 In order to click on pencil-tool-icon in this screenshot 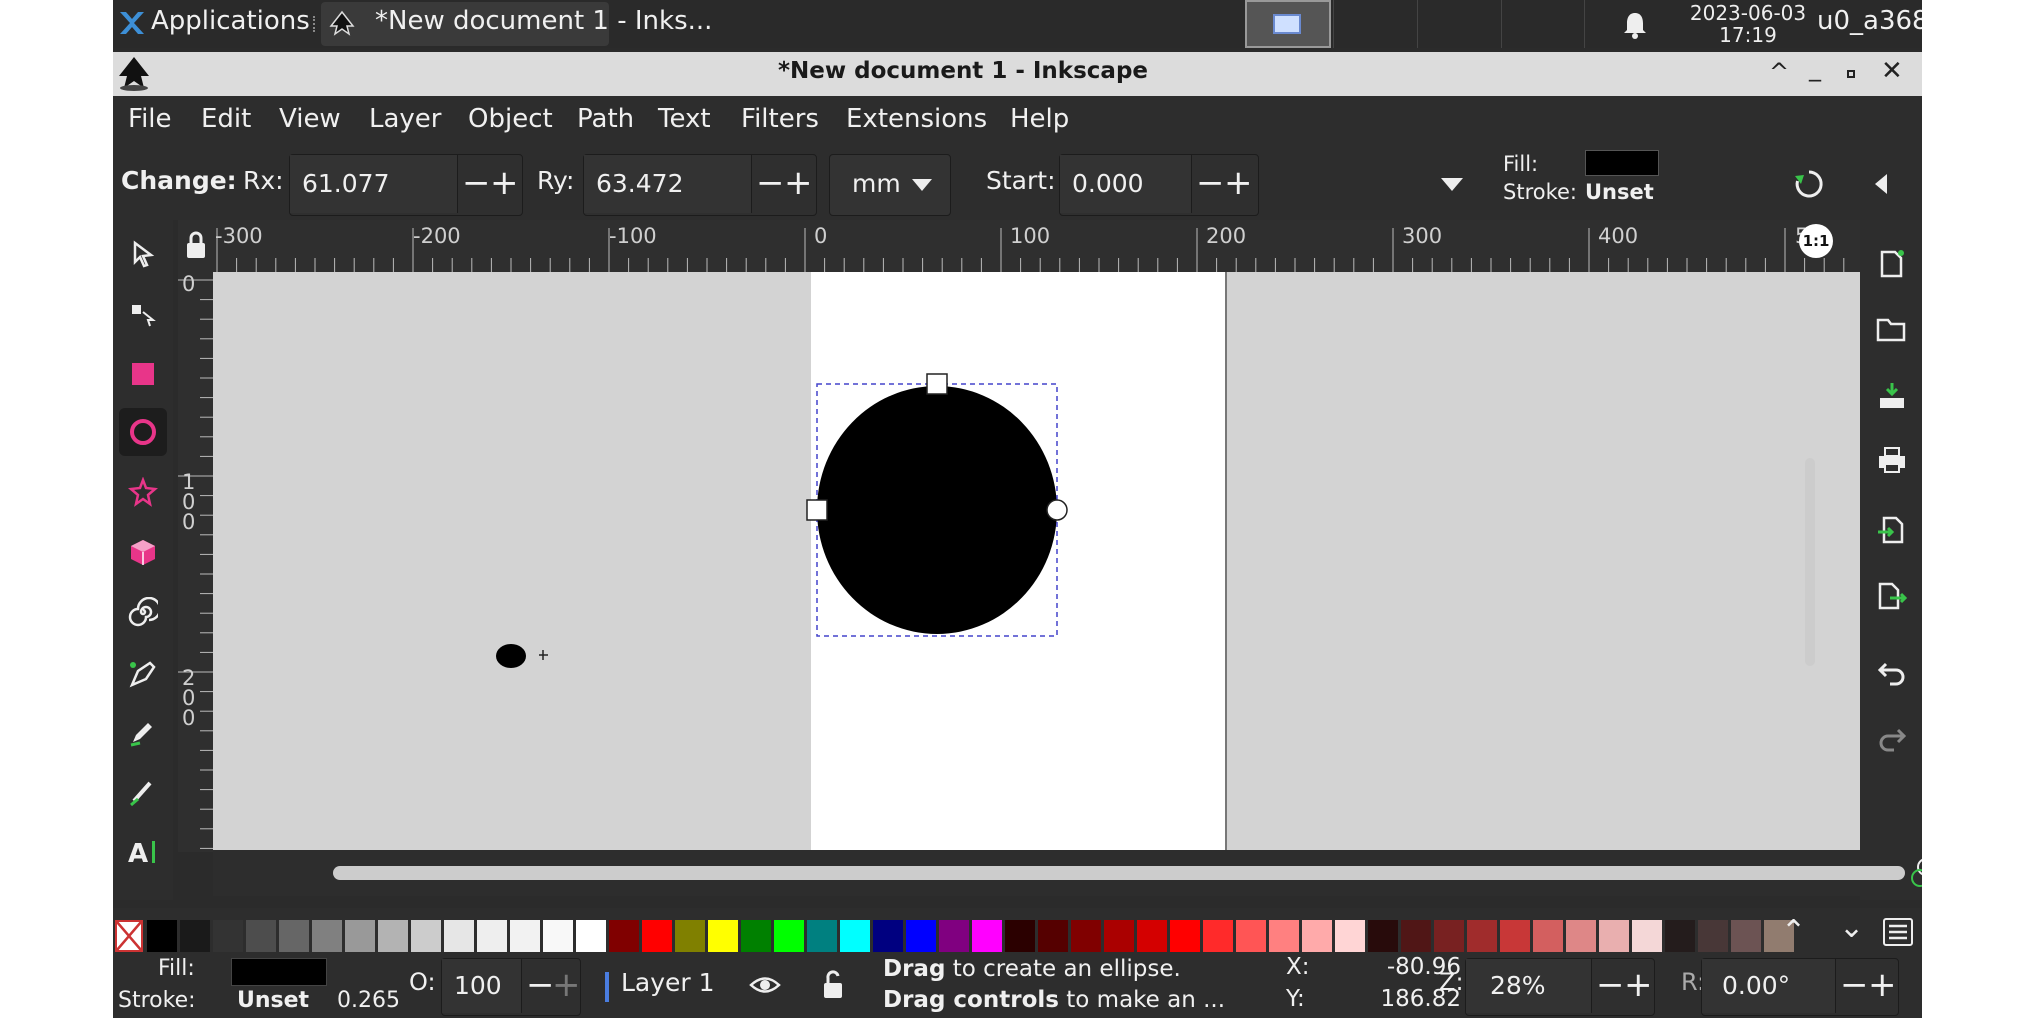, I will do `click(143, 732)`.